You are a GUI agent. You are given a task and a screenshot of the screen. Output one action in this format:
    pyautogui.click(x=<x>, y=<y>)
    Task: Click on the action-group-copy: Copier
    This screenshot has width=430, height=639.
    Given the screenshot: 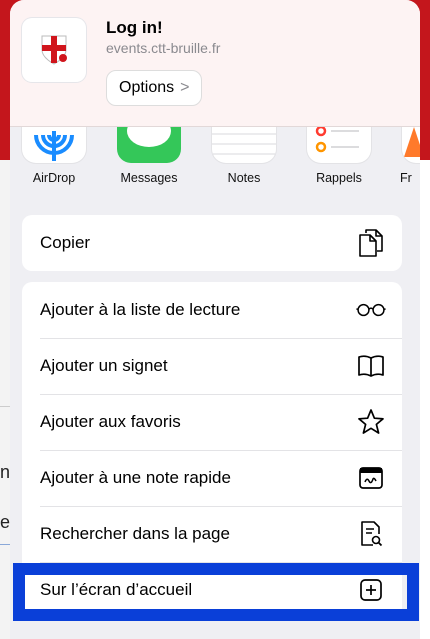 What is the action you would take?
    pyautogui.click(x=212, y=243)
    